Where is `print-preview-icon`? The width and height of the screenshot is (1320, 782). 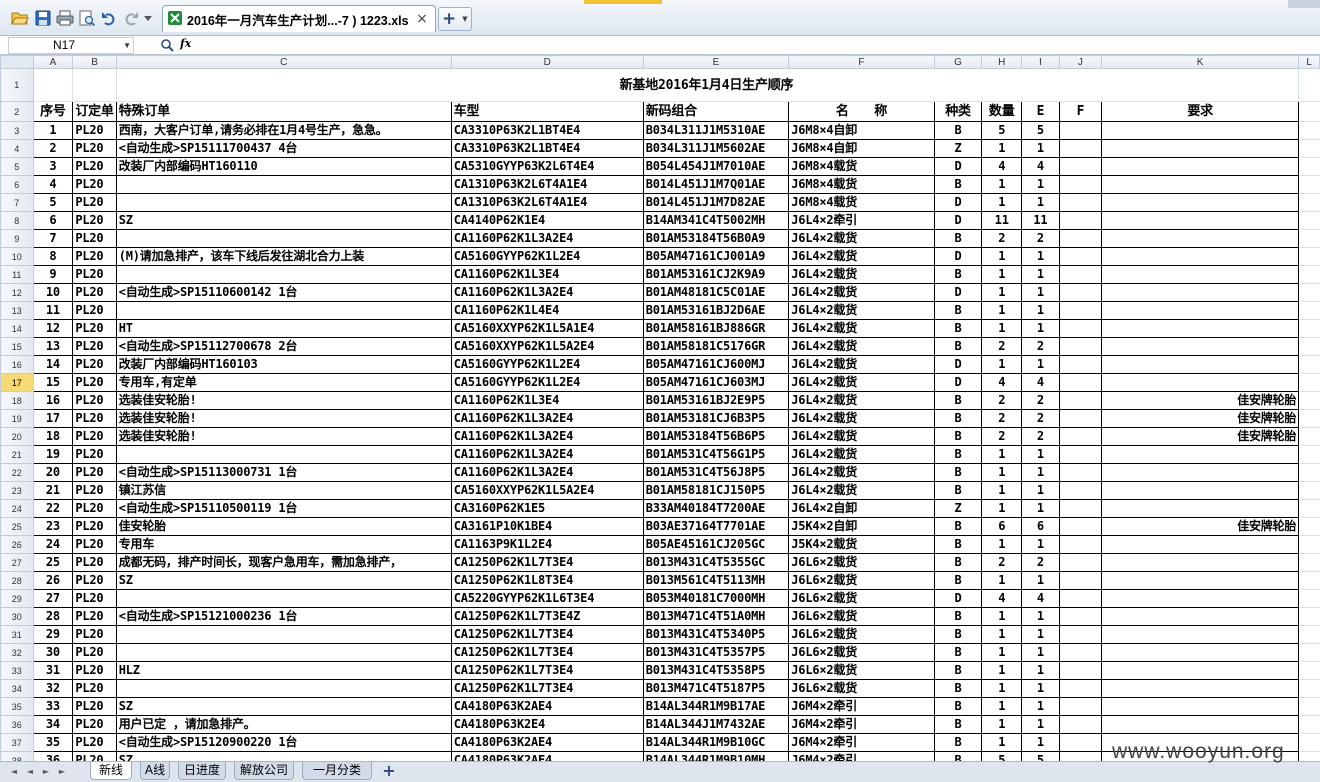
print-preview-icon is located at coordinates (87, 18).